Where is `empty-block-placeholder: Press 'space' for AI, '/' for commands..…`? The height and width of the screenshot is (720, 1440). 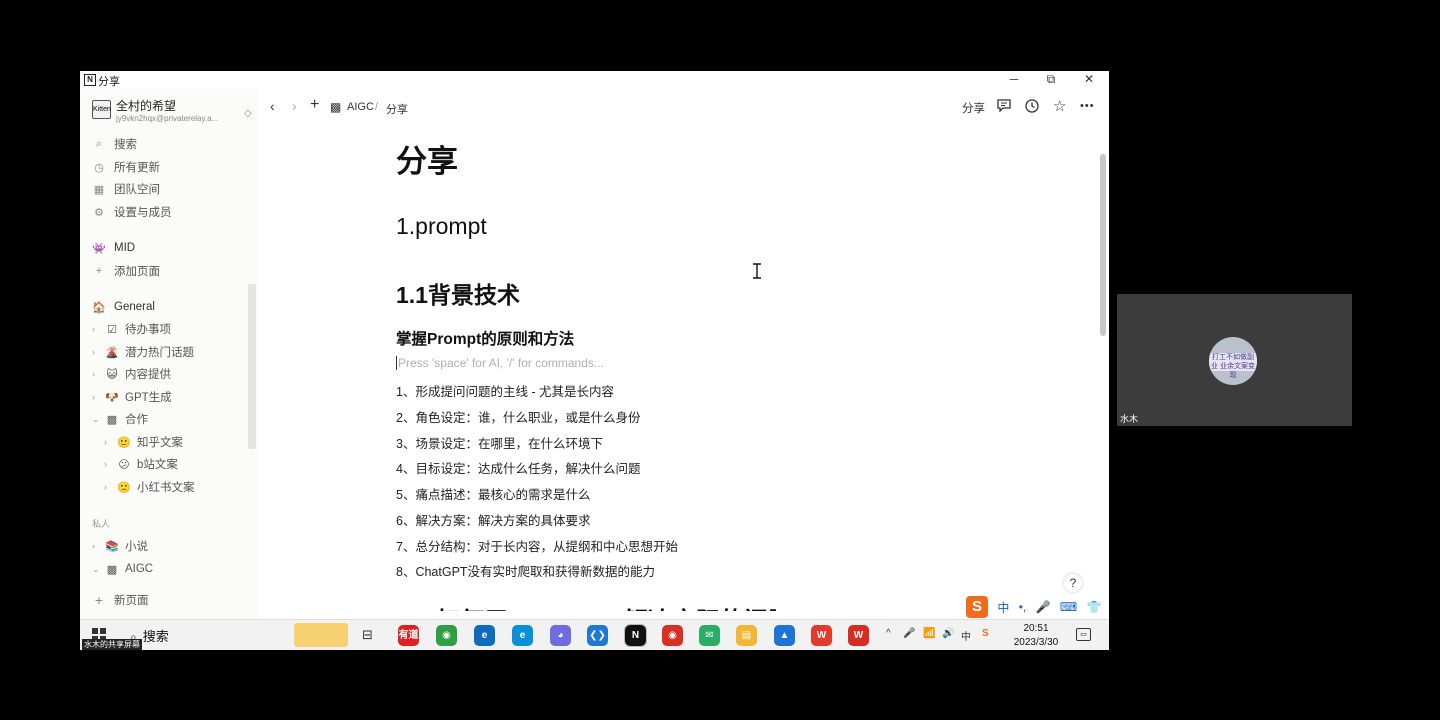
empty-block-placeholder: Press 'space' for AI, '/' for commands..… is located at coordinates (500, 363).